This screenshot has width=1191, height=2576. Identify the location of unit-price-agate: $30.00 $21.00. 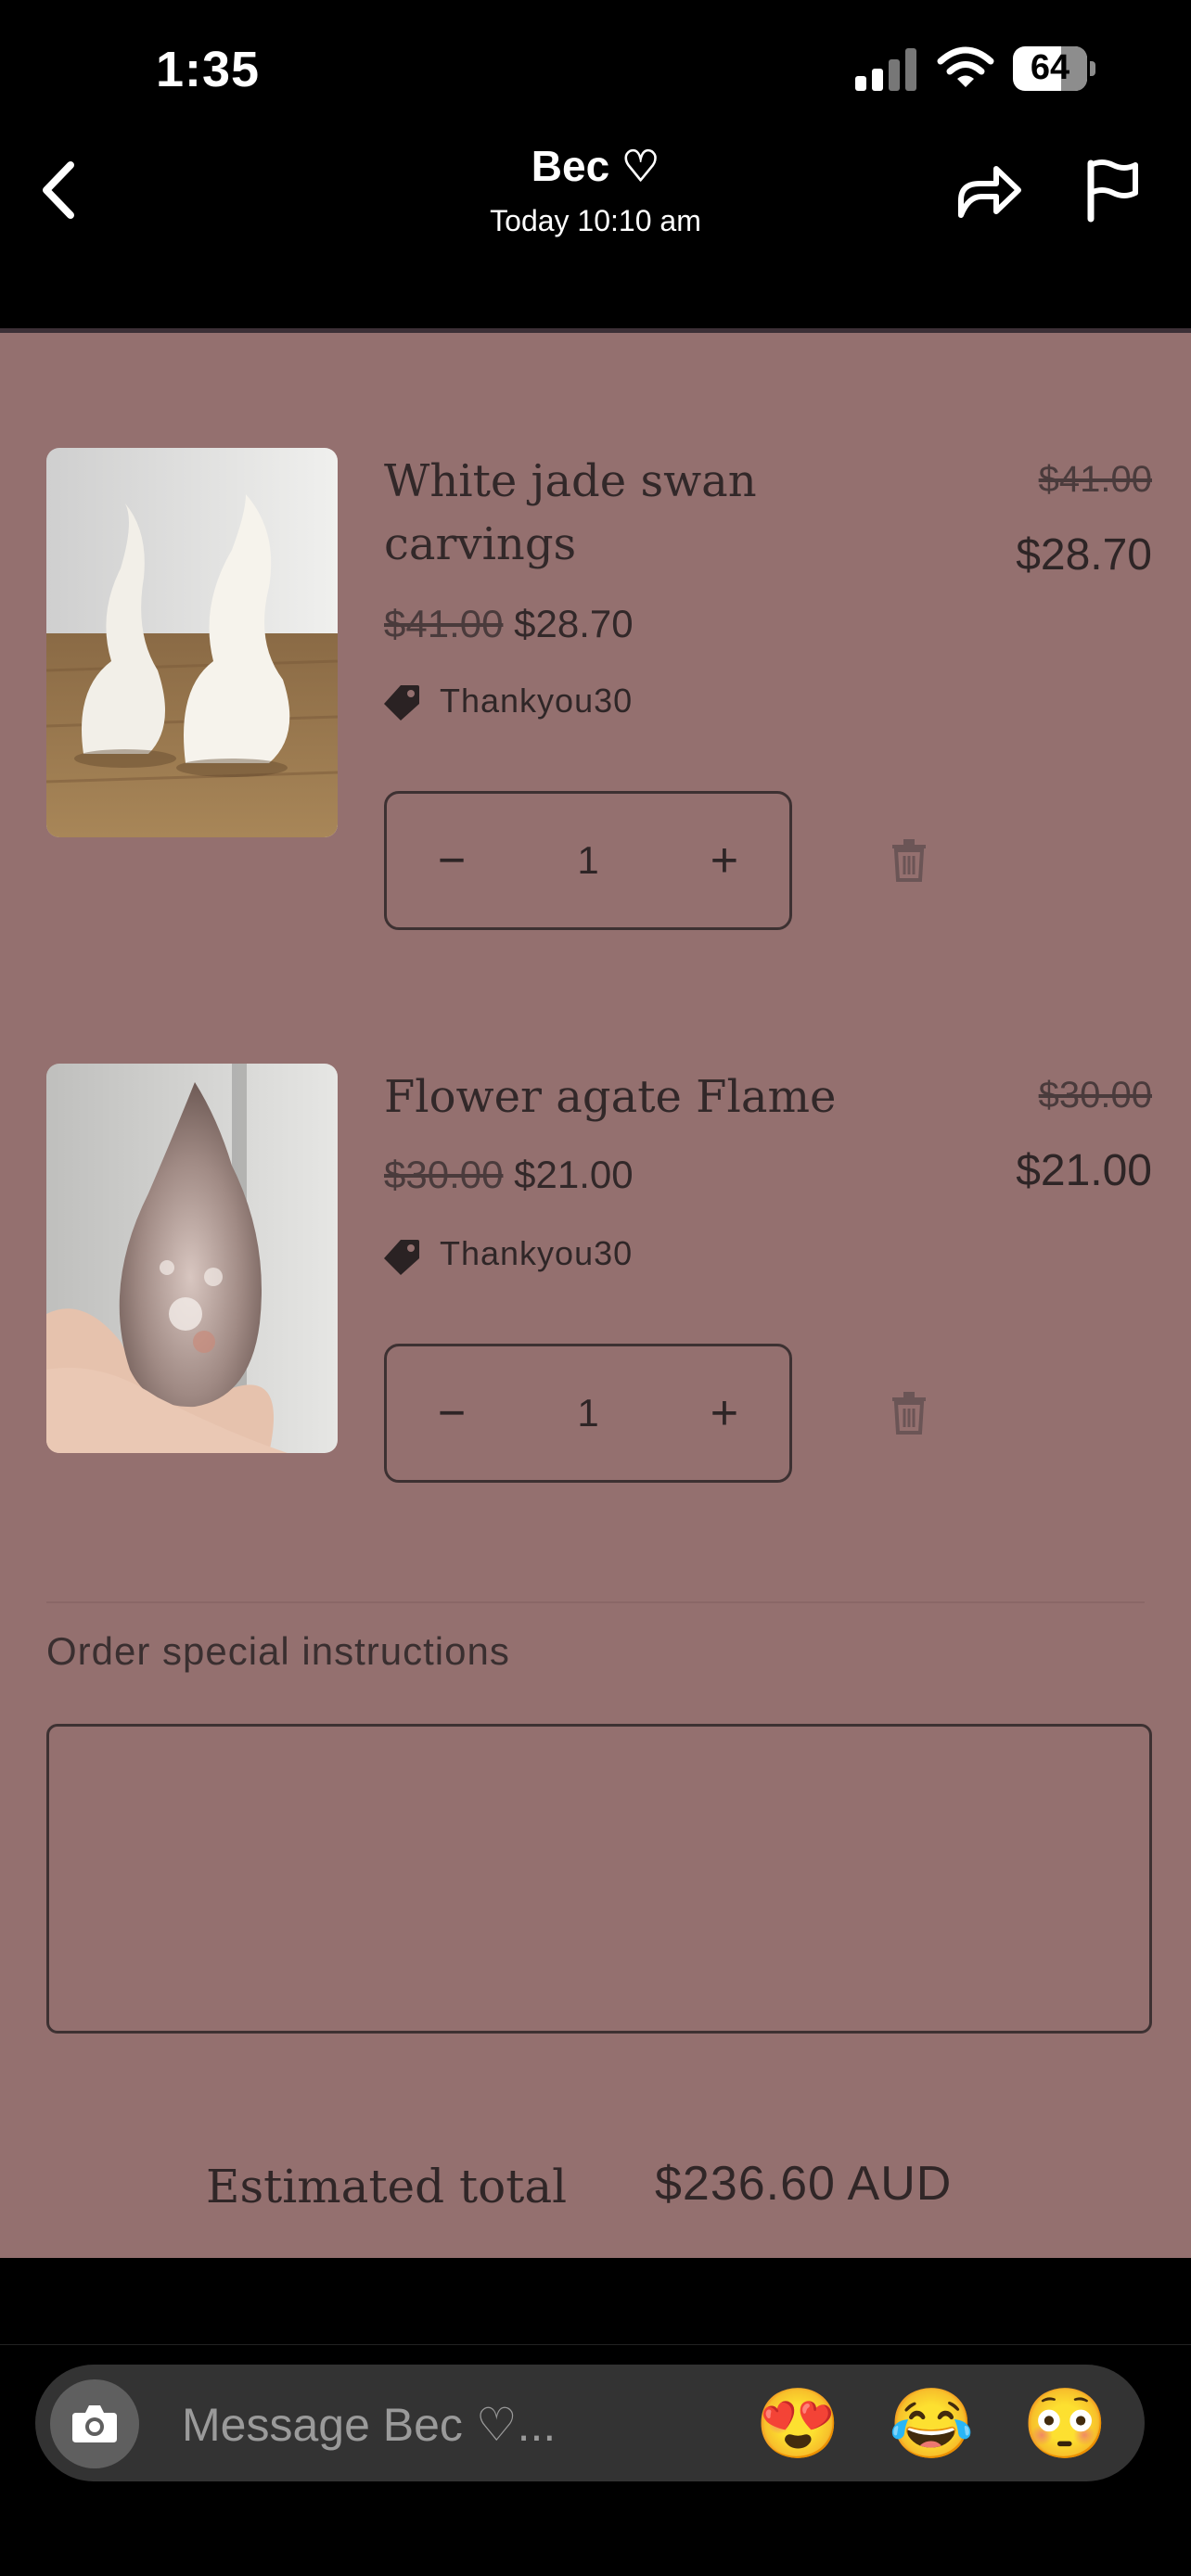
(509, 1175).